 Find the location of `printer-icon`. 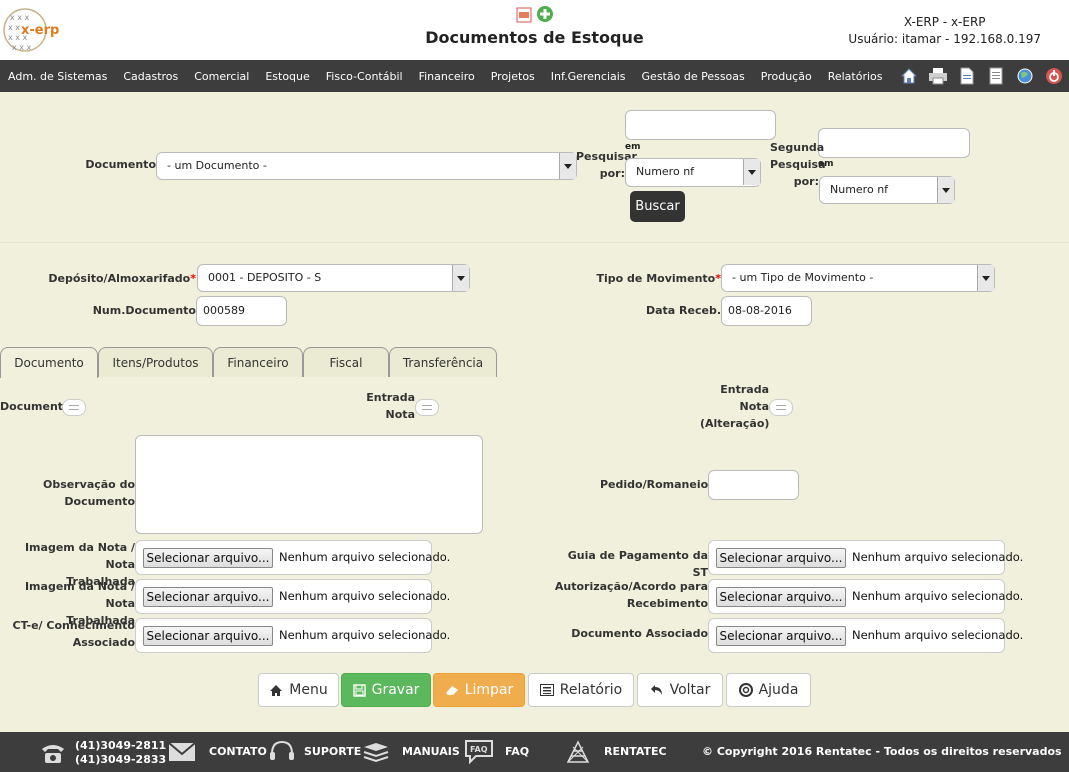

printer-icon is located at coordinates (938, 76).